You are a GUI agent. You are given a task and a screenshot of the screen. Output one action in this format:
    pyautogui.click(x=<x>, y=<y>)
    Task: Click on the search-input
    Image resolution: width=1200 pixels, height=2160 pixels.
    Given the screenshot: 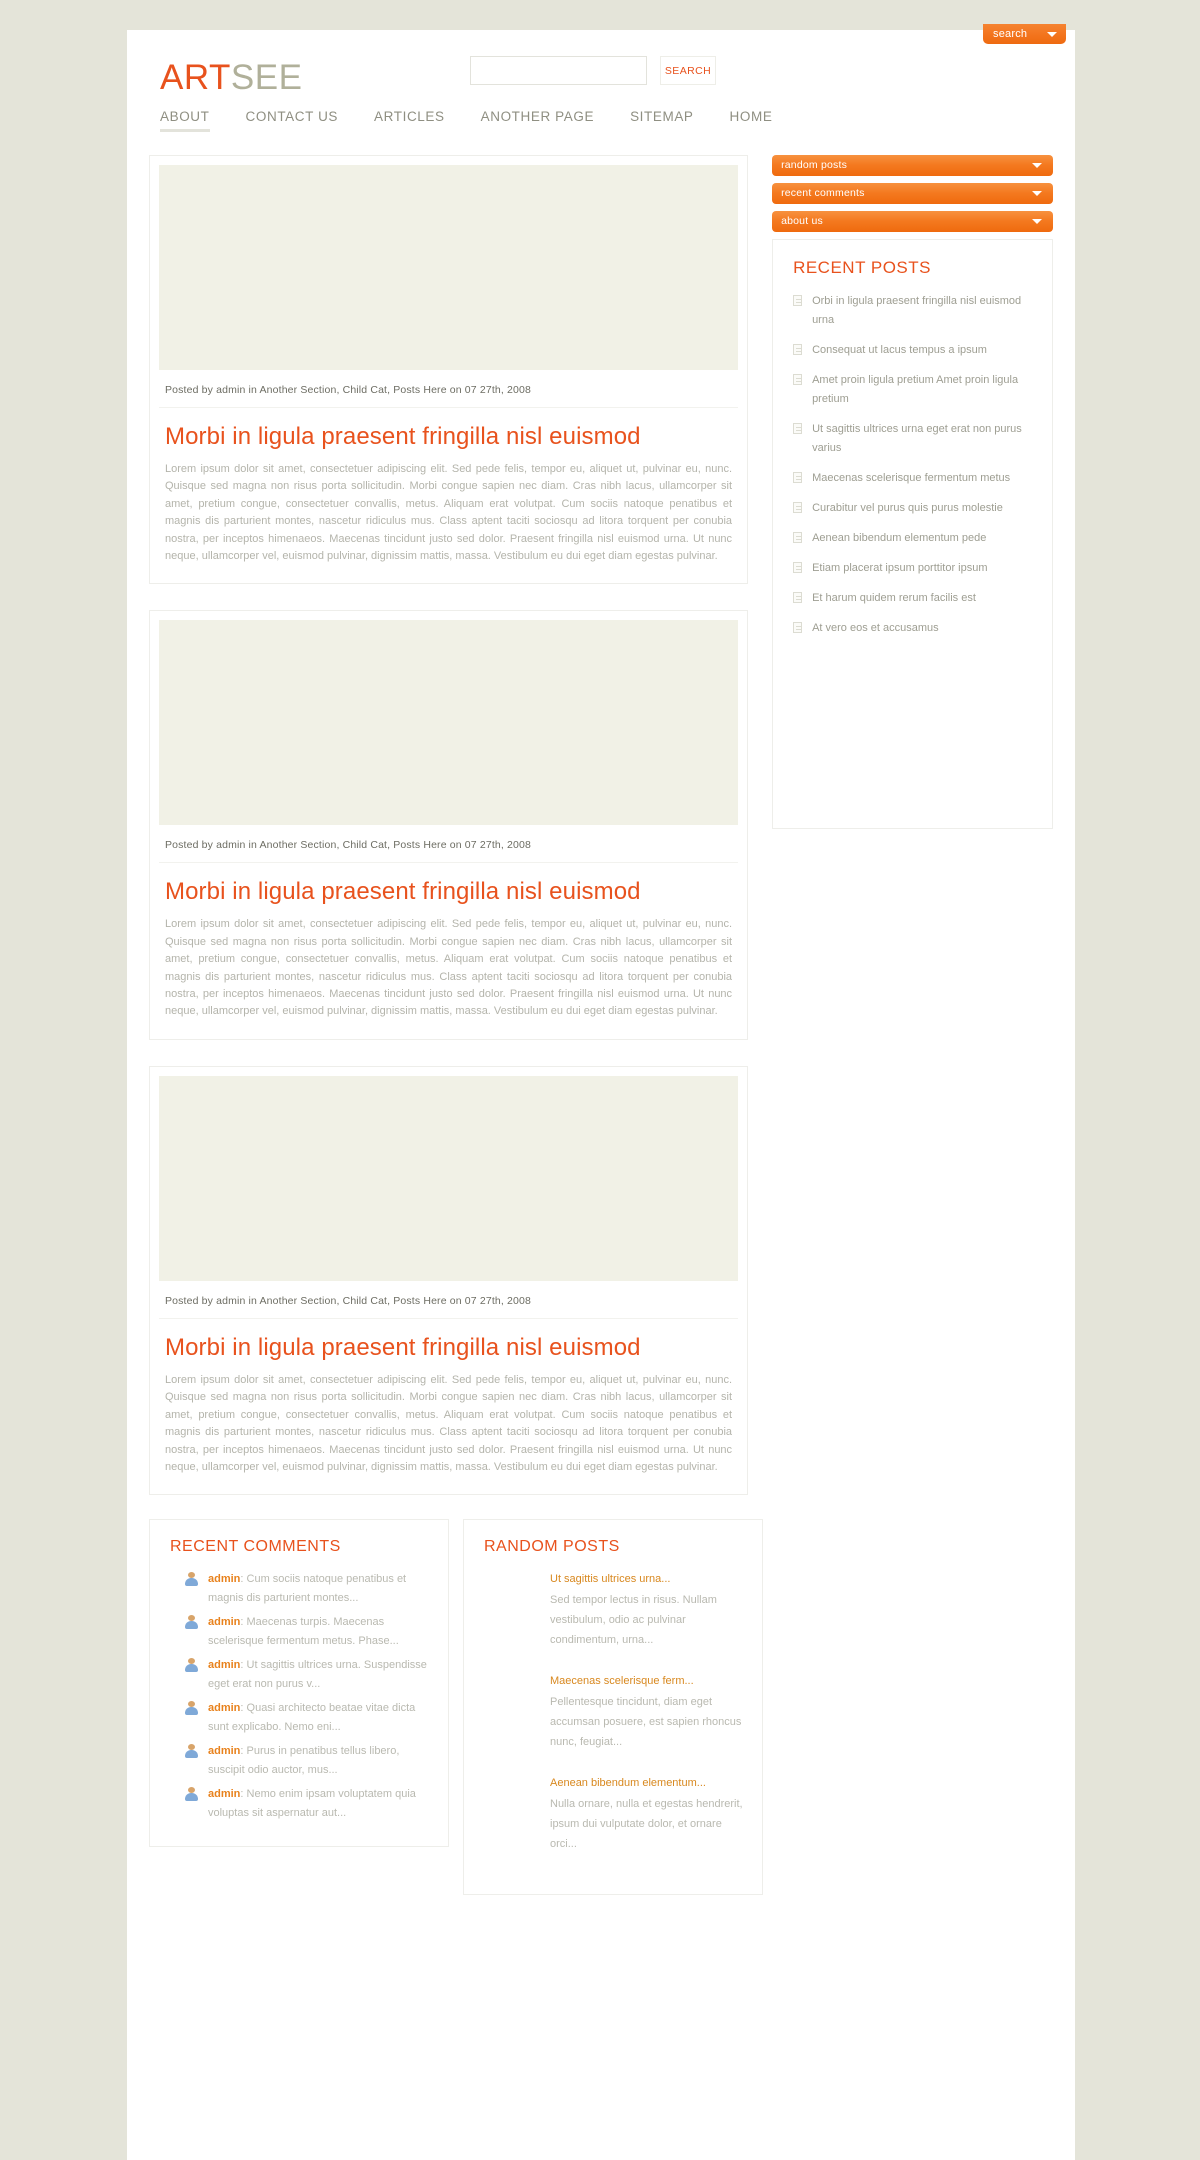 What is the action you would take?
    pyautogui.click(x=558, y=70)
    